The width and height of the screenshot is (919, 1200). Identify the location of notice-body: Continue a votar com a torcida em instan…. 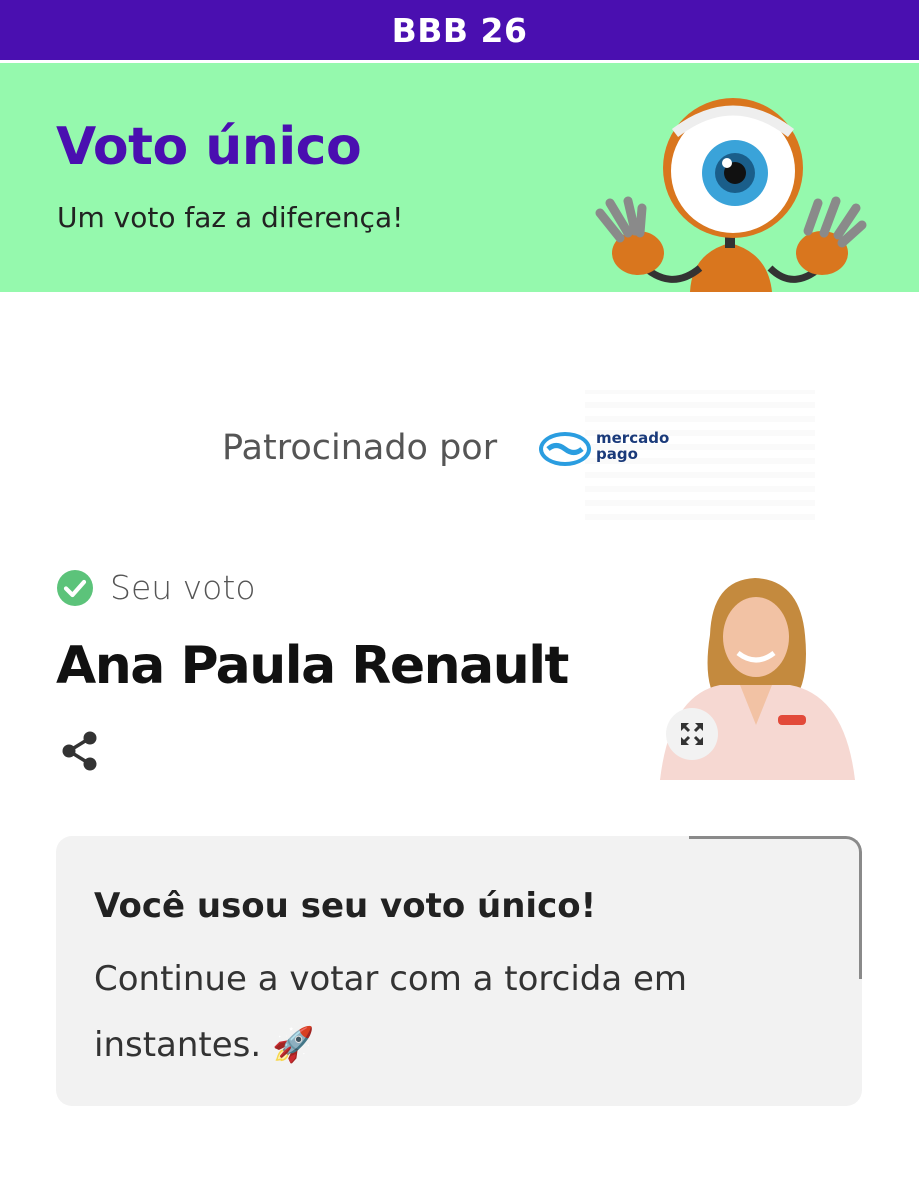
(391, 1012).